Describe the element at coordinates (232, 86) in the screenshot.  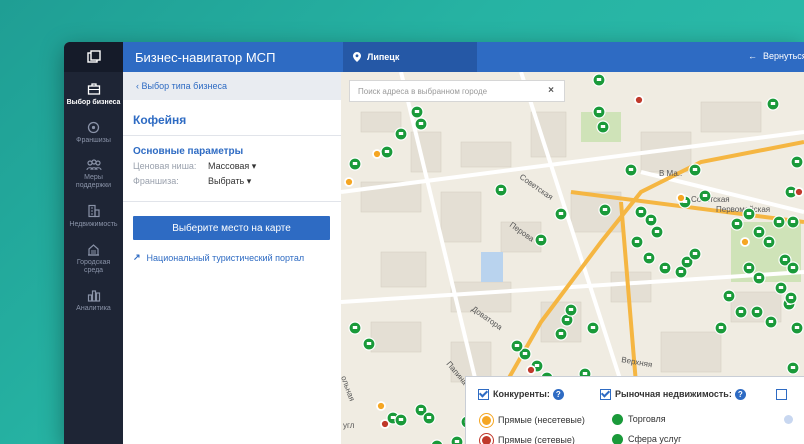
I see `breadcrumb: ‹ Выбор типа бизнеса` at that location.